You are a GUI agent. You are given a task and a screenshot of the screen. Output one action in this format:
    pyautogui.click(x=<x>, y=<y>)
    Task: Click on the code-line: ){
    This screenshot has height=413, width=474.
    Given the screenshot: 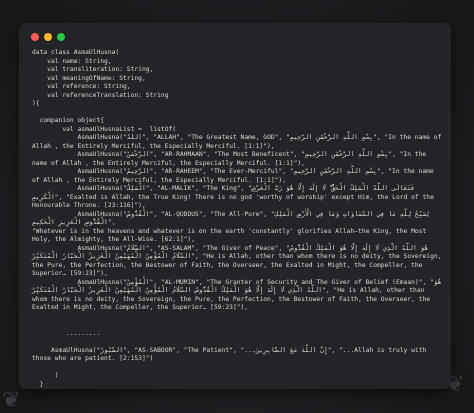 What is the action you would take?
    pyautogui.click(x=36, y=103)
    